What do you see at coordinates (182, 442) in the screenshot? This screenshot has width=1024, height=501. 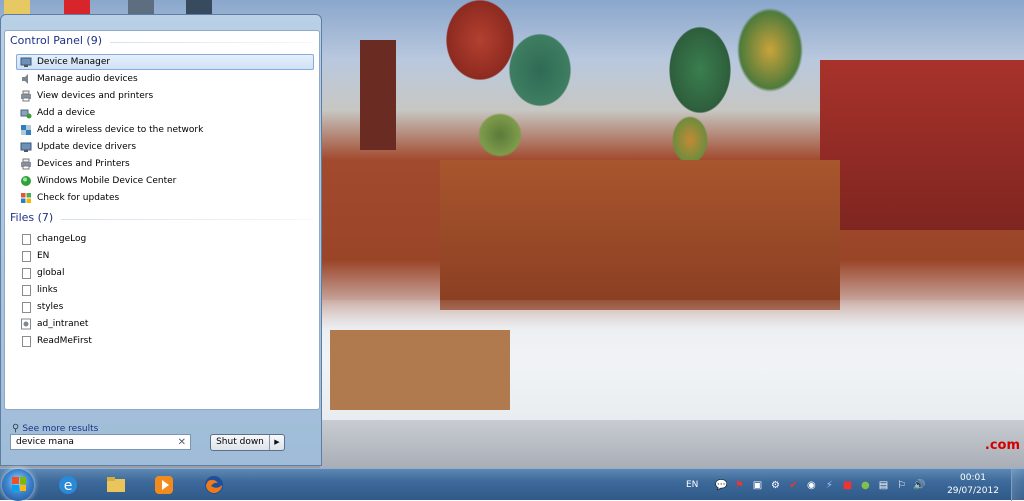 I see `clear-search-icon: ✕` at bounding box center [182, 442].